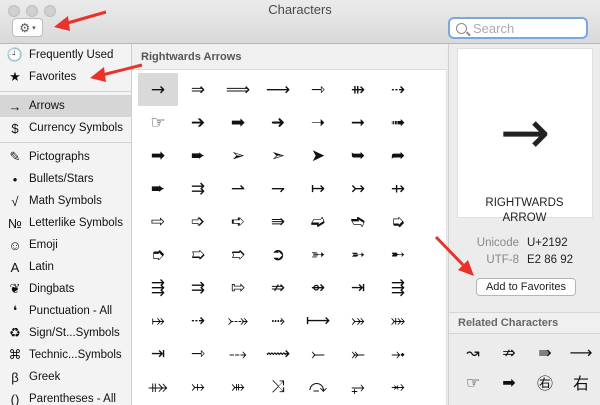 This screenshot has height=405, width=600. Describe the element at coordinates (65, 179) in the screenshot. I see `sidebar-item: • Bullets/Stars` at that location.